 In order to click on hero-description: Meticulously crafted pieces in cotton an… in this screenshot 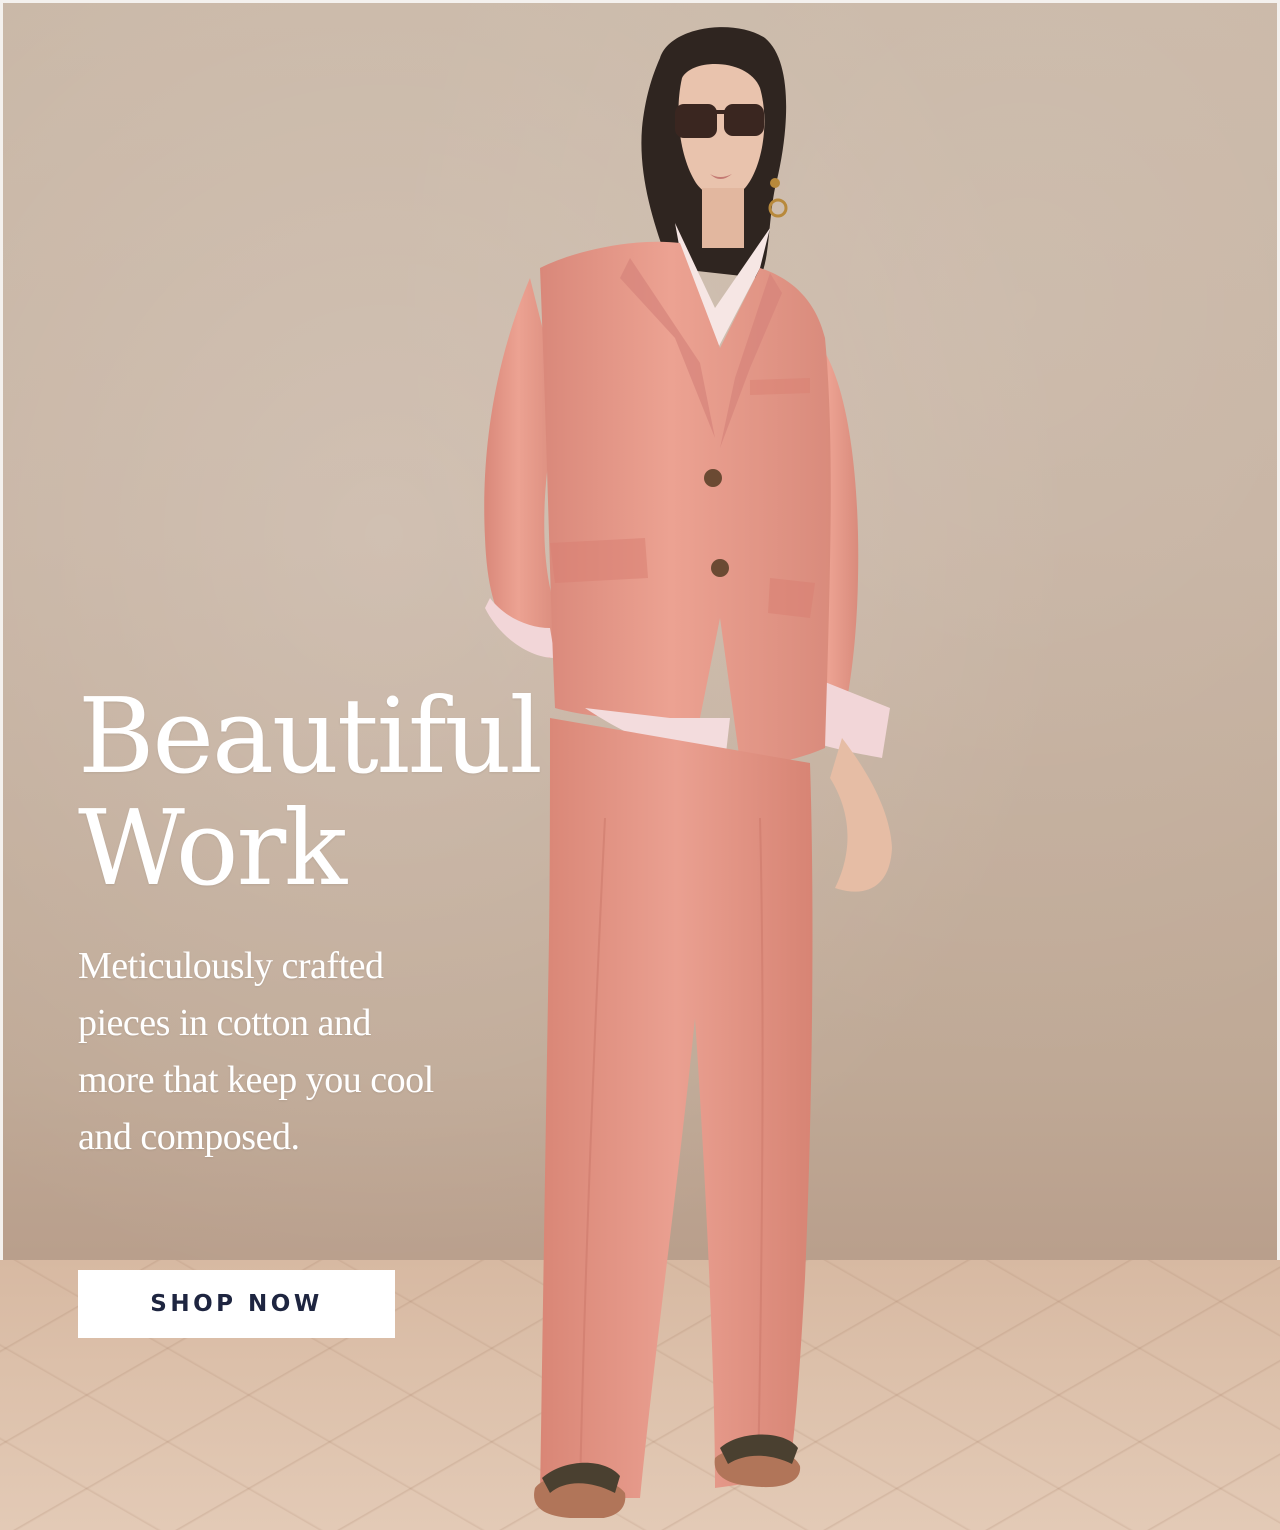, I will do `click(256, 1051)`.